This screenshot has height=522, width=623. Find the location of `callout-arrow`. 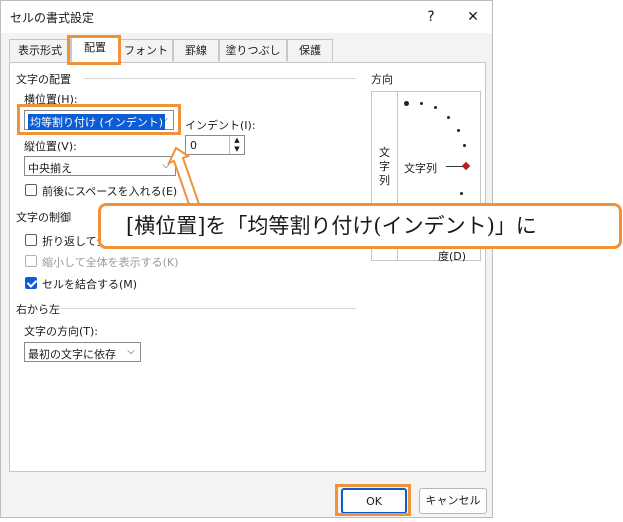

callout-arrow is located at coordinates (184, 179).